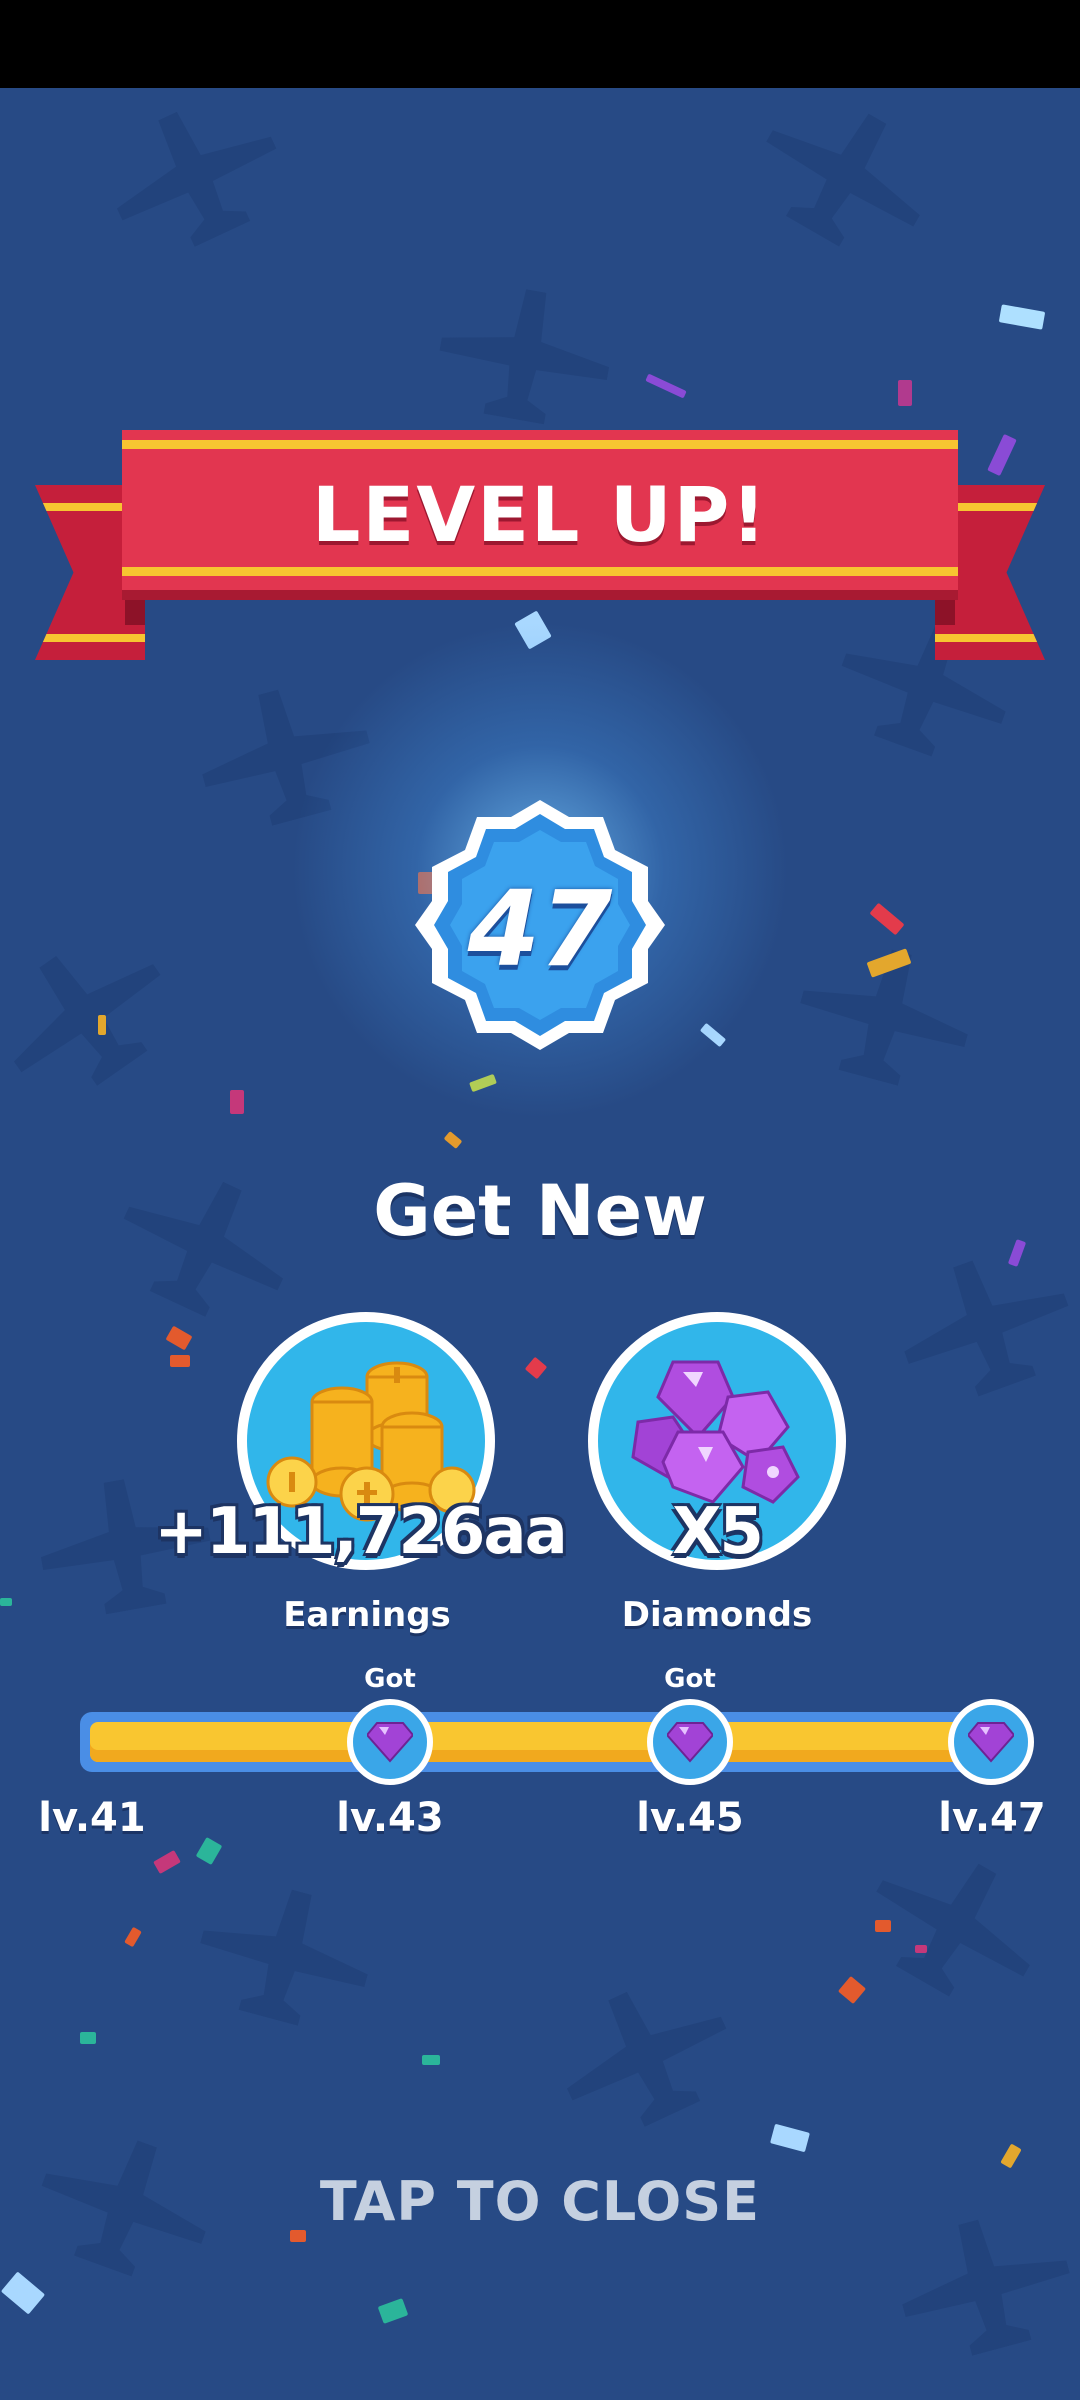  What do you see at coordinates (717, 1615) in the screenshot?
I see `diamonds-label: Diamonds` at bounding box center [717, 1615].